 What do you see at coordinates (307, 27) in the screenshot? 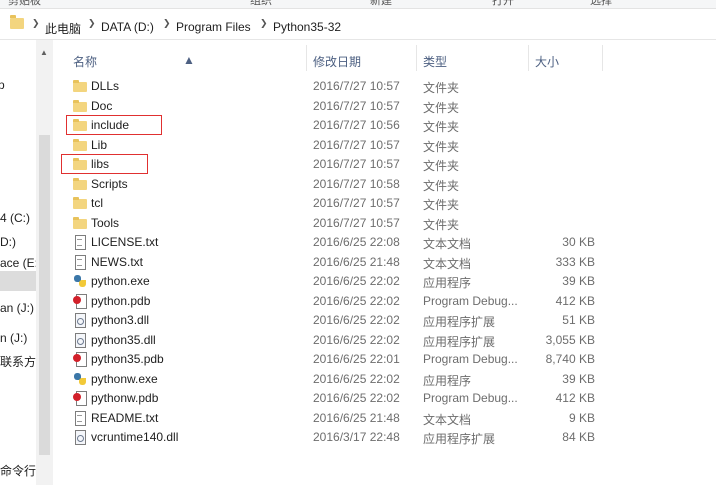
I see `breadcrumb-python35-32: Python35-32` at bounding box center [307, 27].